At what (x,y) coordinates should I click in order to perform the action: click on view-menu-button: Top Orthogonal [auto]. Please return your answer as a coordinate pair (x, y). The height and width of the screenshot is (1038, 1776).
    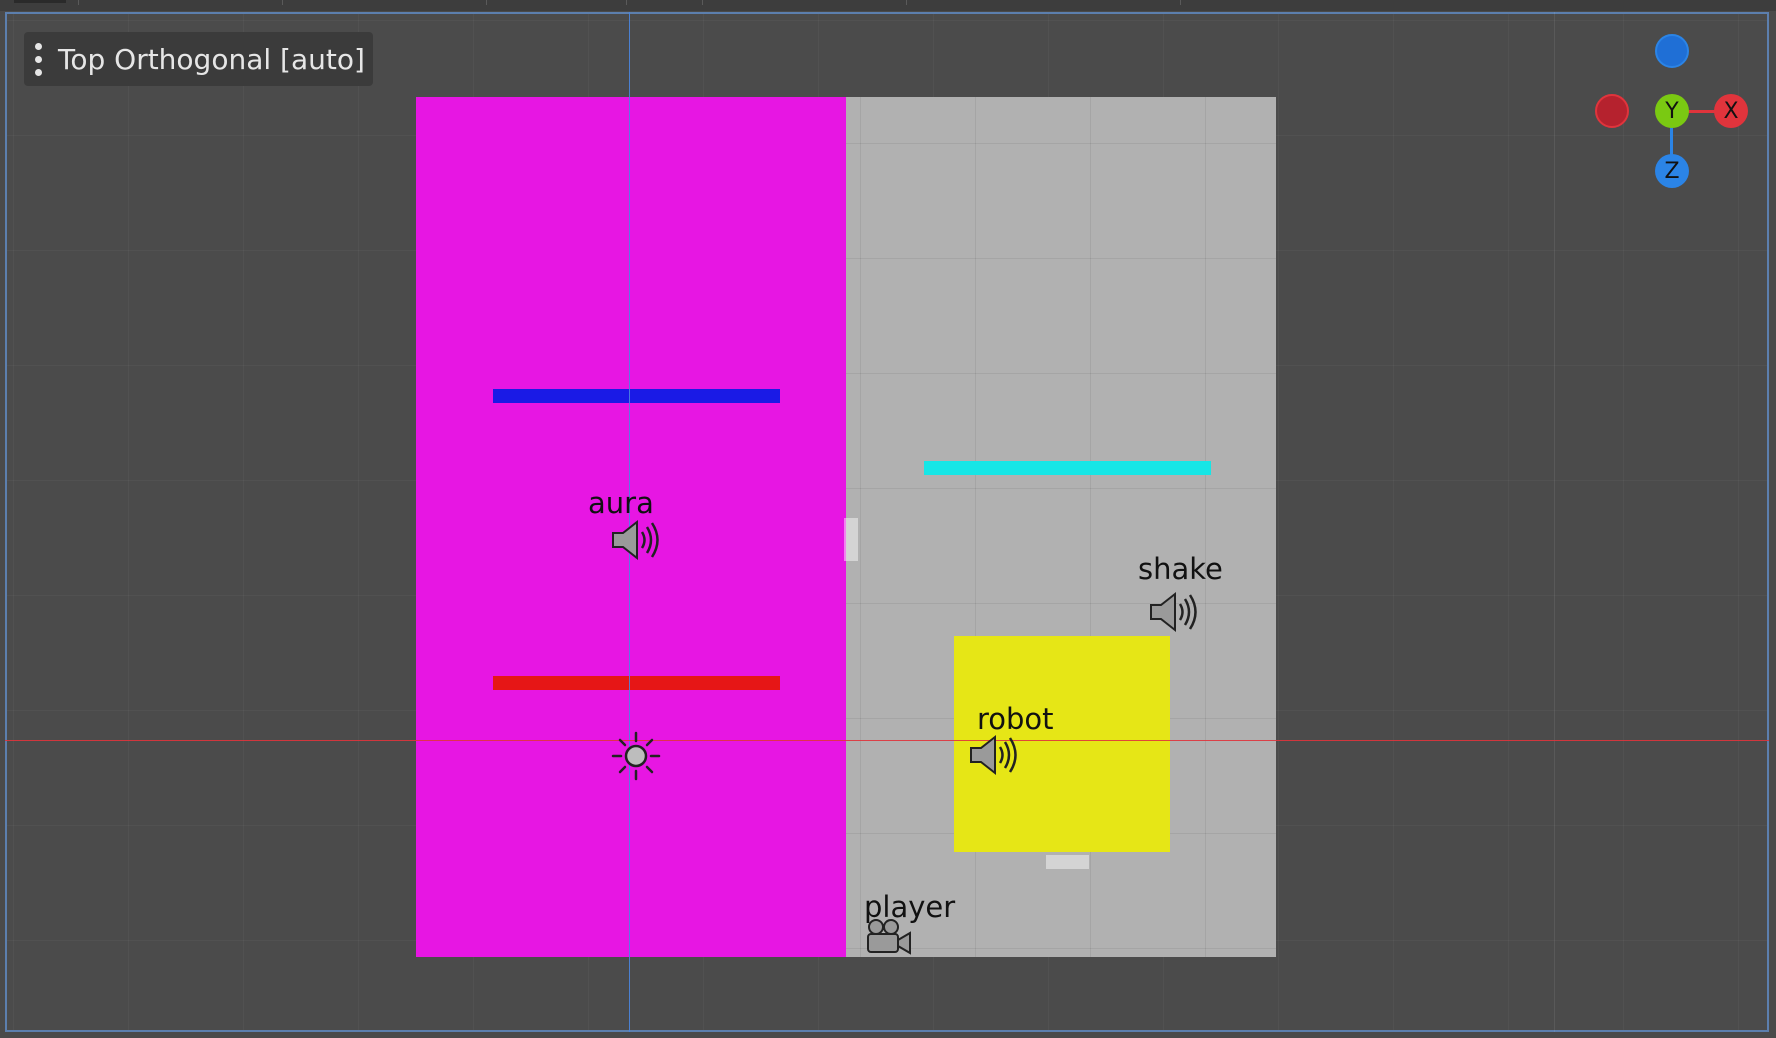
    Looking at the image, I should click on (198, 59).